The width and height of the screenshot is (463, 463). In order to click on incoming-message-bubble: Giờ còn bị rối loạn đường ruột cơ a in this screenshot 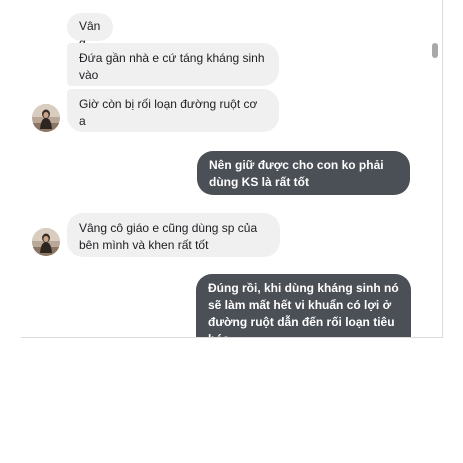, I will do `click(173, 110)`.